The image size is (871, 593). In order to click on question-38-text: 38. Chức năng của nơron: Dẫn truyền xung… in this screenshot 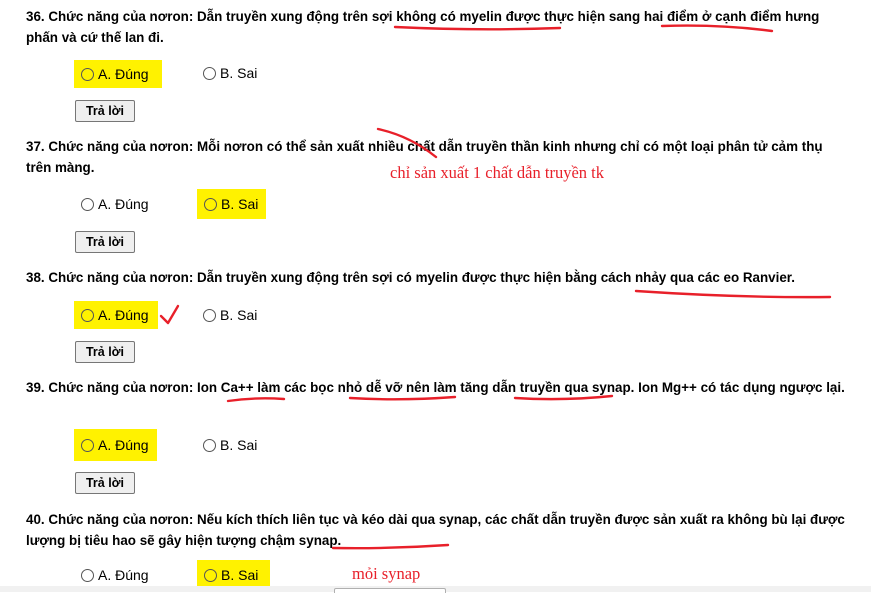, I will do `click(410, 277)`.